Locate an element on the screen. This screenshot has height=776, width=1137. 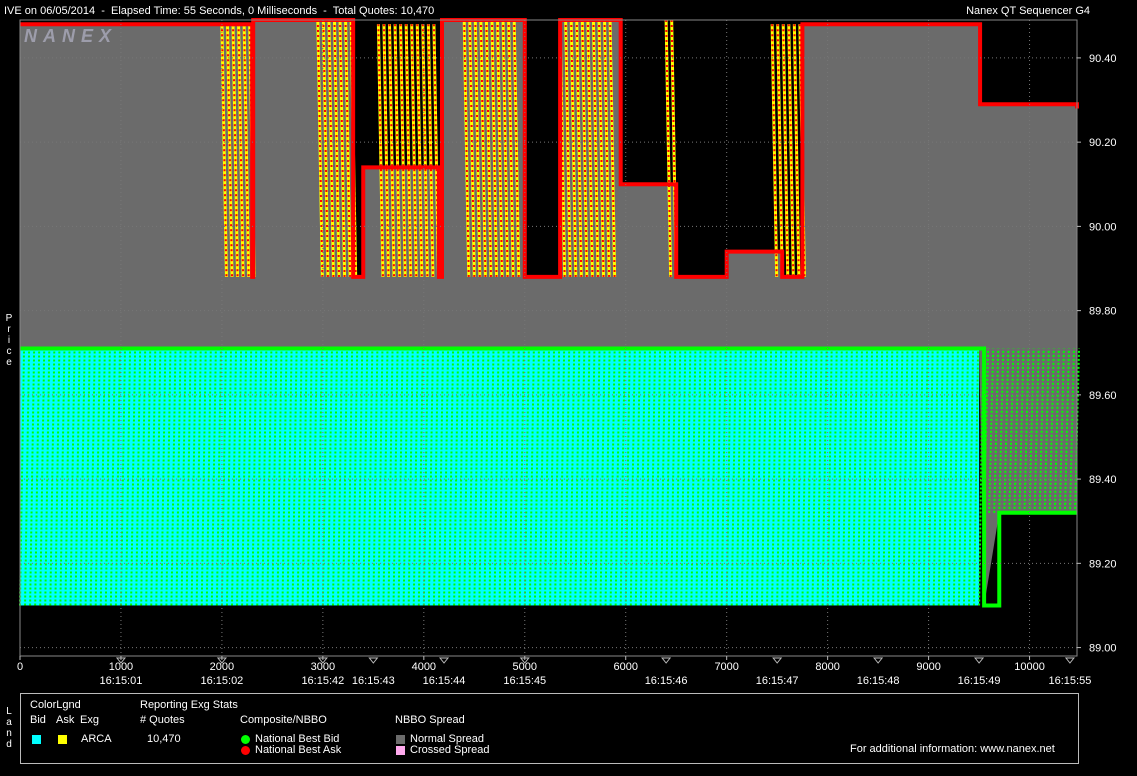
y-tick-label: 90.00 is located at coordinates (1103, 227).